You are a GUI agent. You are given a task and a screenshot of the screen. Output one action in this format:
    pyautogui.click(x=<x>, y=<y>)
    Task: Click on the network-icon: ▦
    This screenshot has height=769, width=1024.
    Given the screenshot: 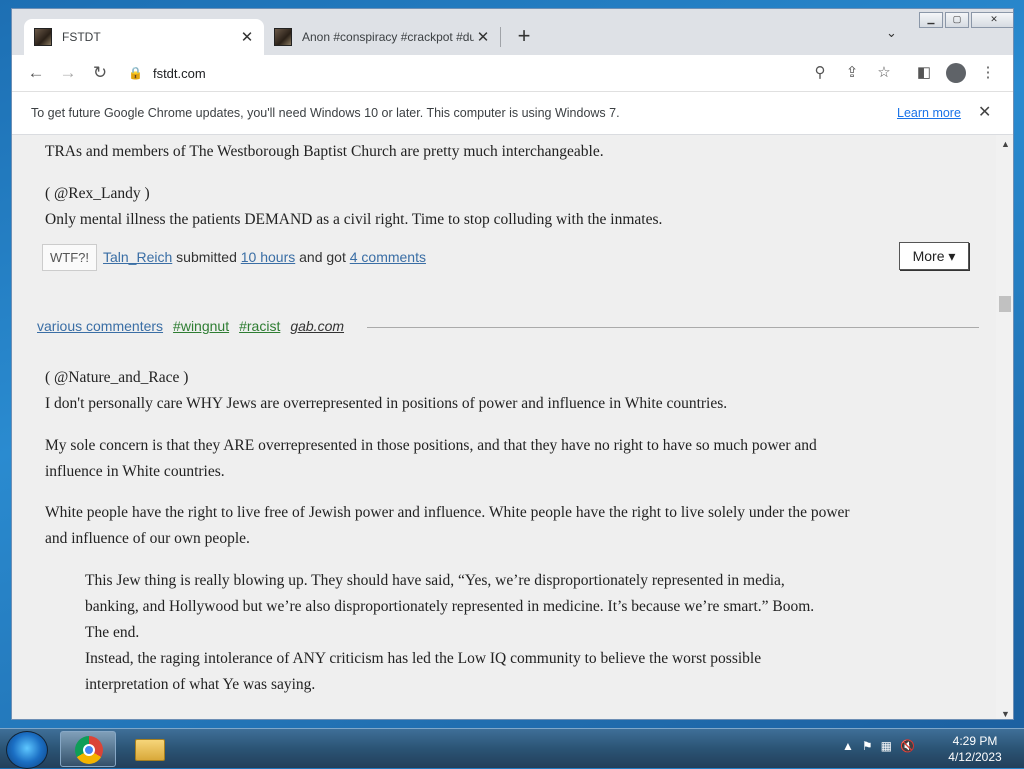 What is the action you would take?
    pyautogui.click(x=886, y=746)
    